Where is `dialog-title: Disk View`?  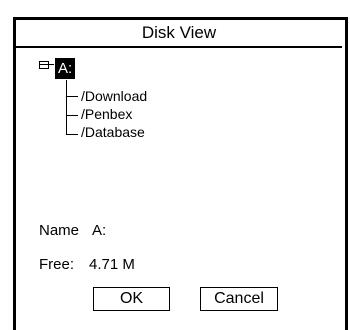 dialog-title: Disk View is located at coordinates (179, 34).